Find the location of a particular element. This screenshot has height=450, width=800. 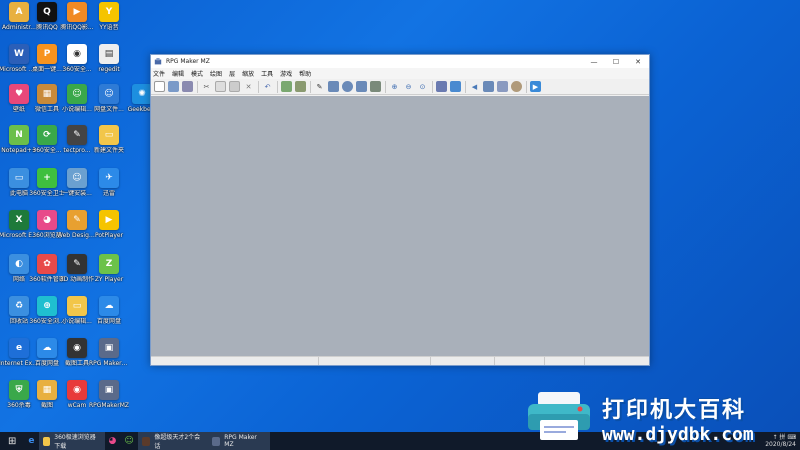

close-button: ✕ is located at coordinates (638, 62).